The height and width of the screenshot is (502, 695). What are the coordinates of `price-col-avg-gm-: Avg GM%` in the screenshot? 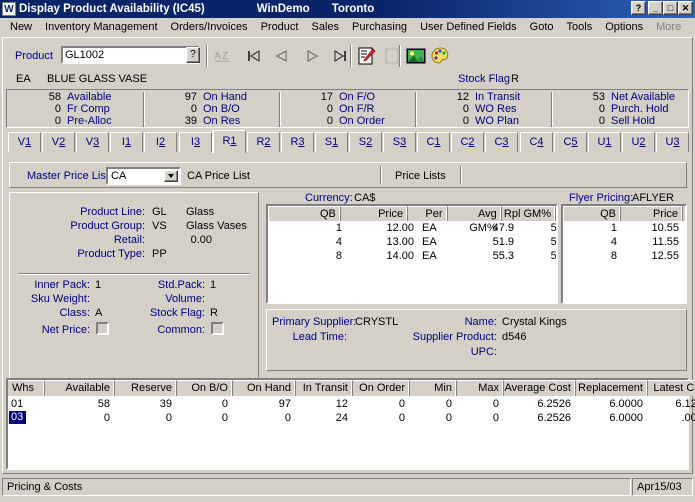 It's located at (474, 220).